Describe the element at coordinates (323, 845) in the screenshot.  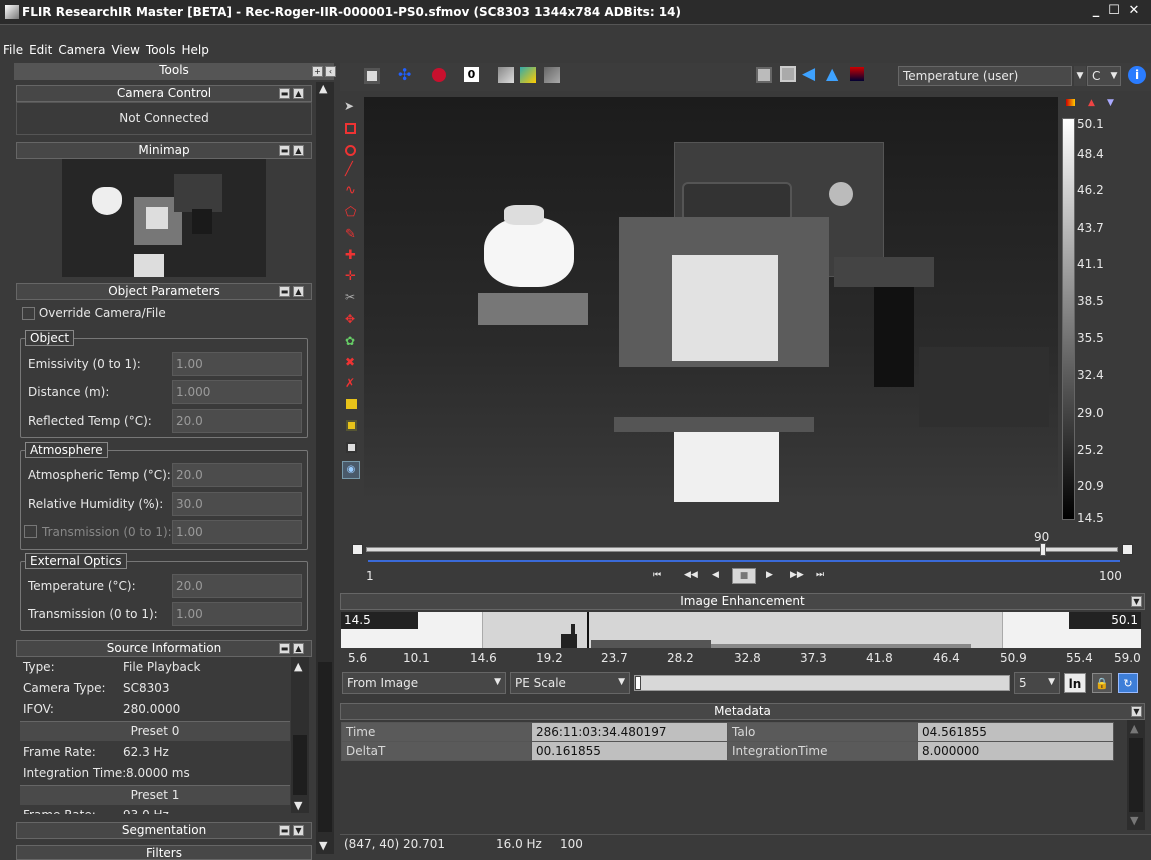
I see `tools-scroll-down-icon: ▼` at that location.